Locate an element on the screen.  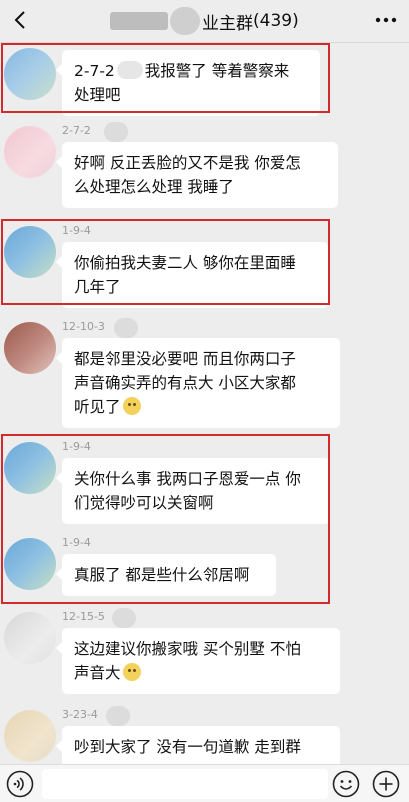
chat-header: 业主群 (439) is located at coordinates (204, 21).